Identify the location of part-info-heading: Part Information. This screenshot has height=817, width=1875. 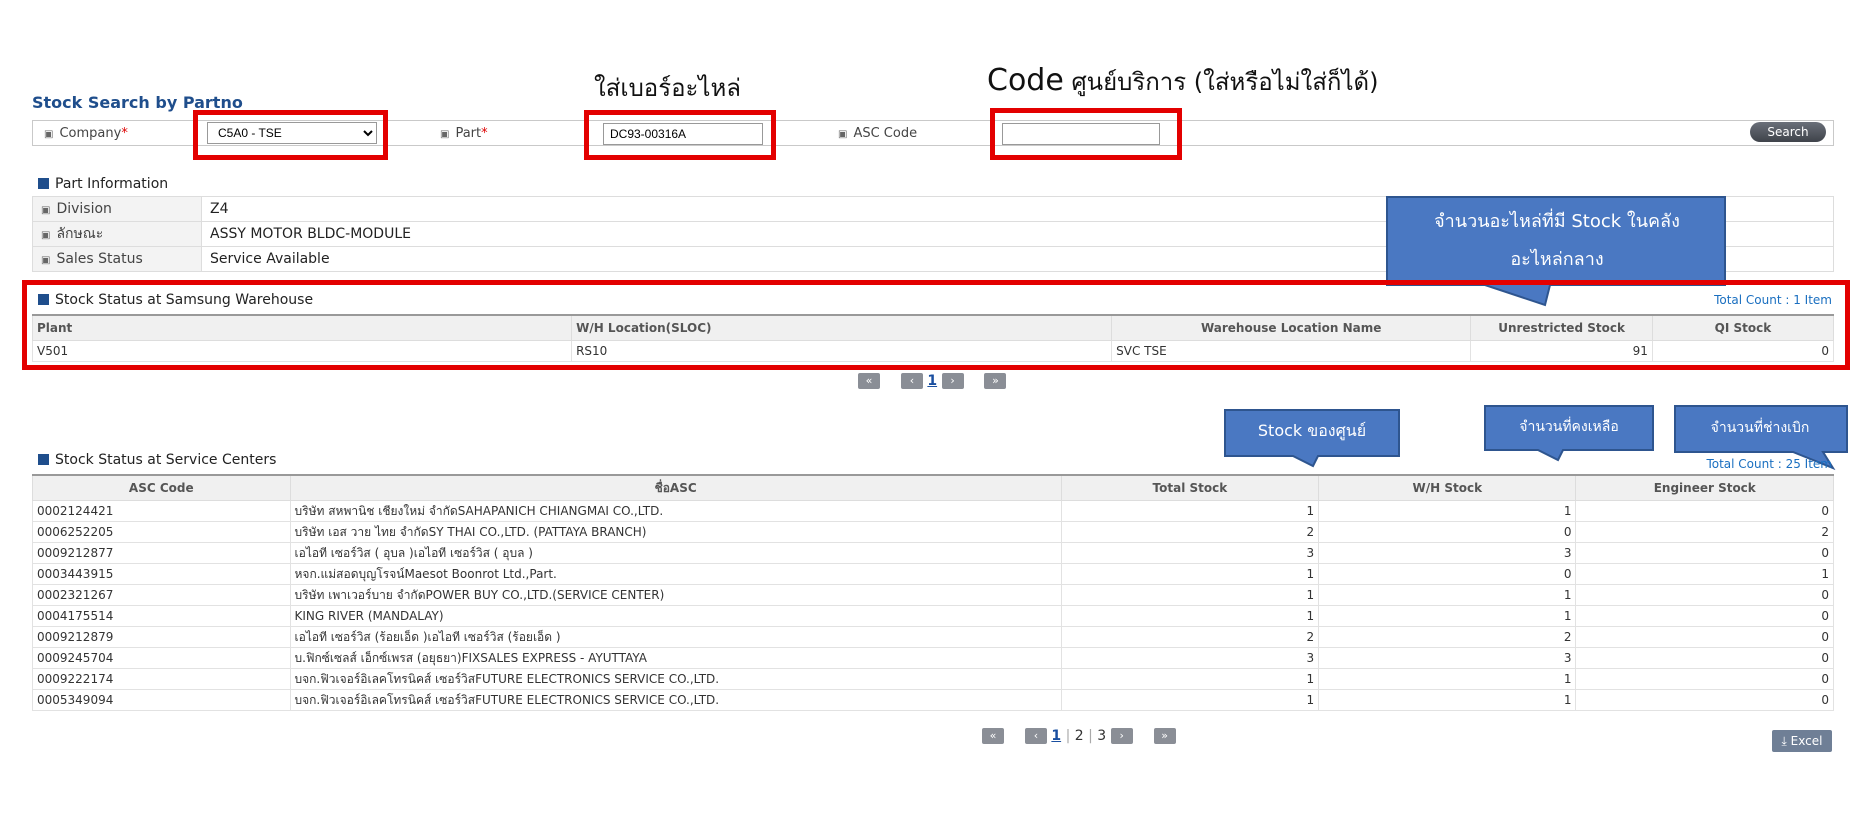
(103, 184).